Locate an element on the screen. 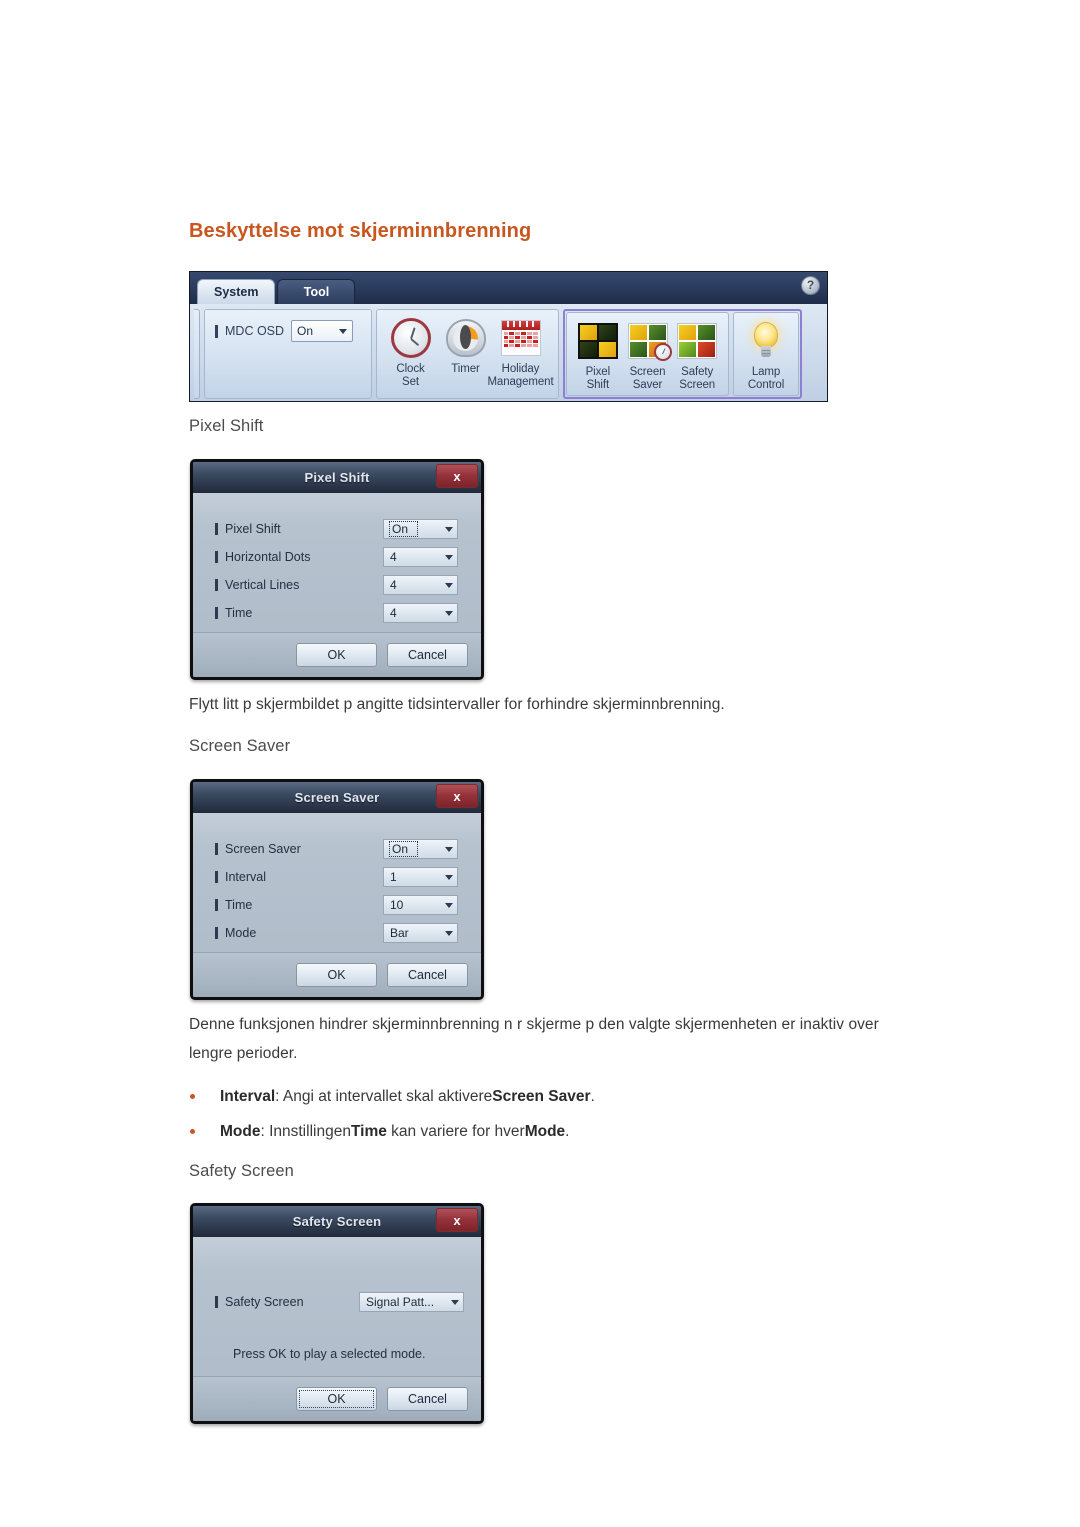 This screenshot has height=1527, width=1080. pixel-shift-dialog-footer: OK Cancel is located at coordinates (337, 654).